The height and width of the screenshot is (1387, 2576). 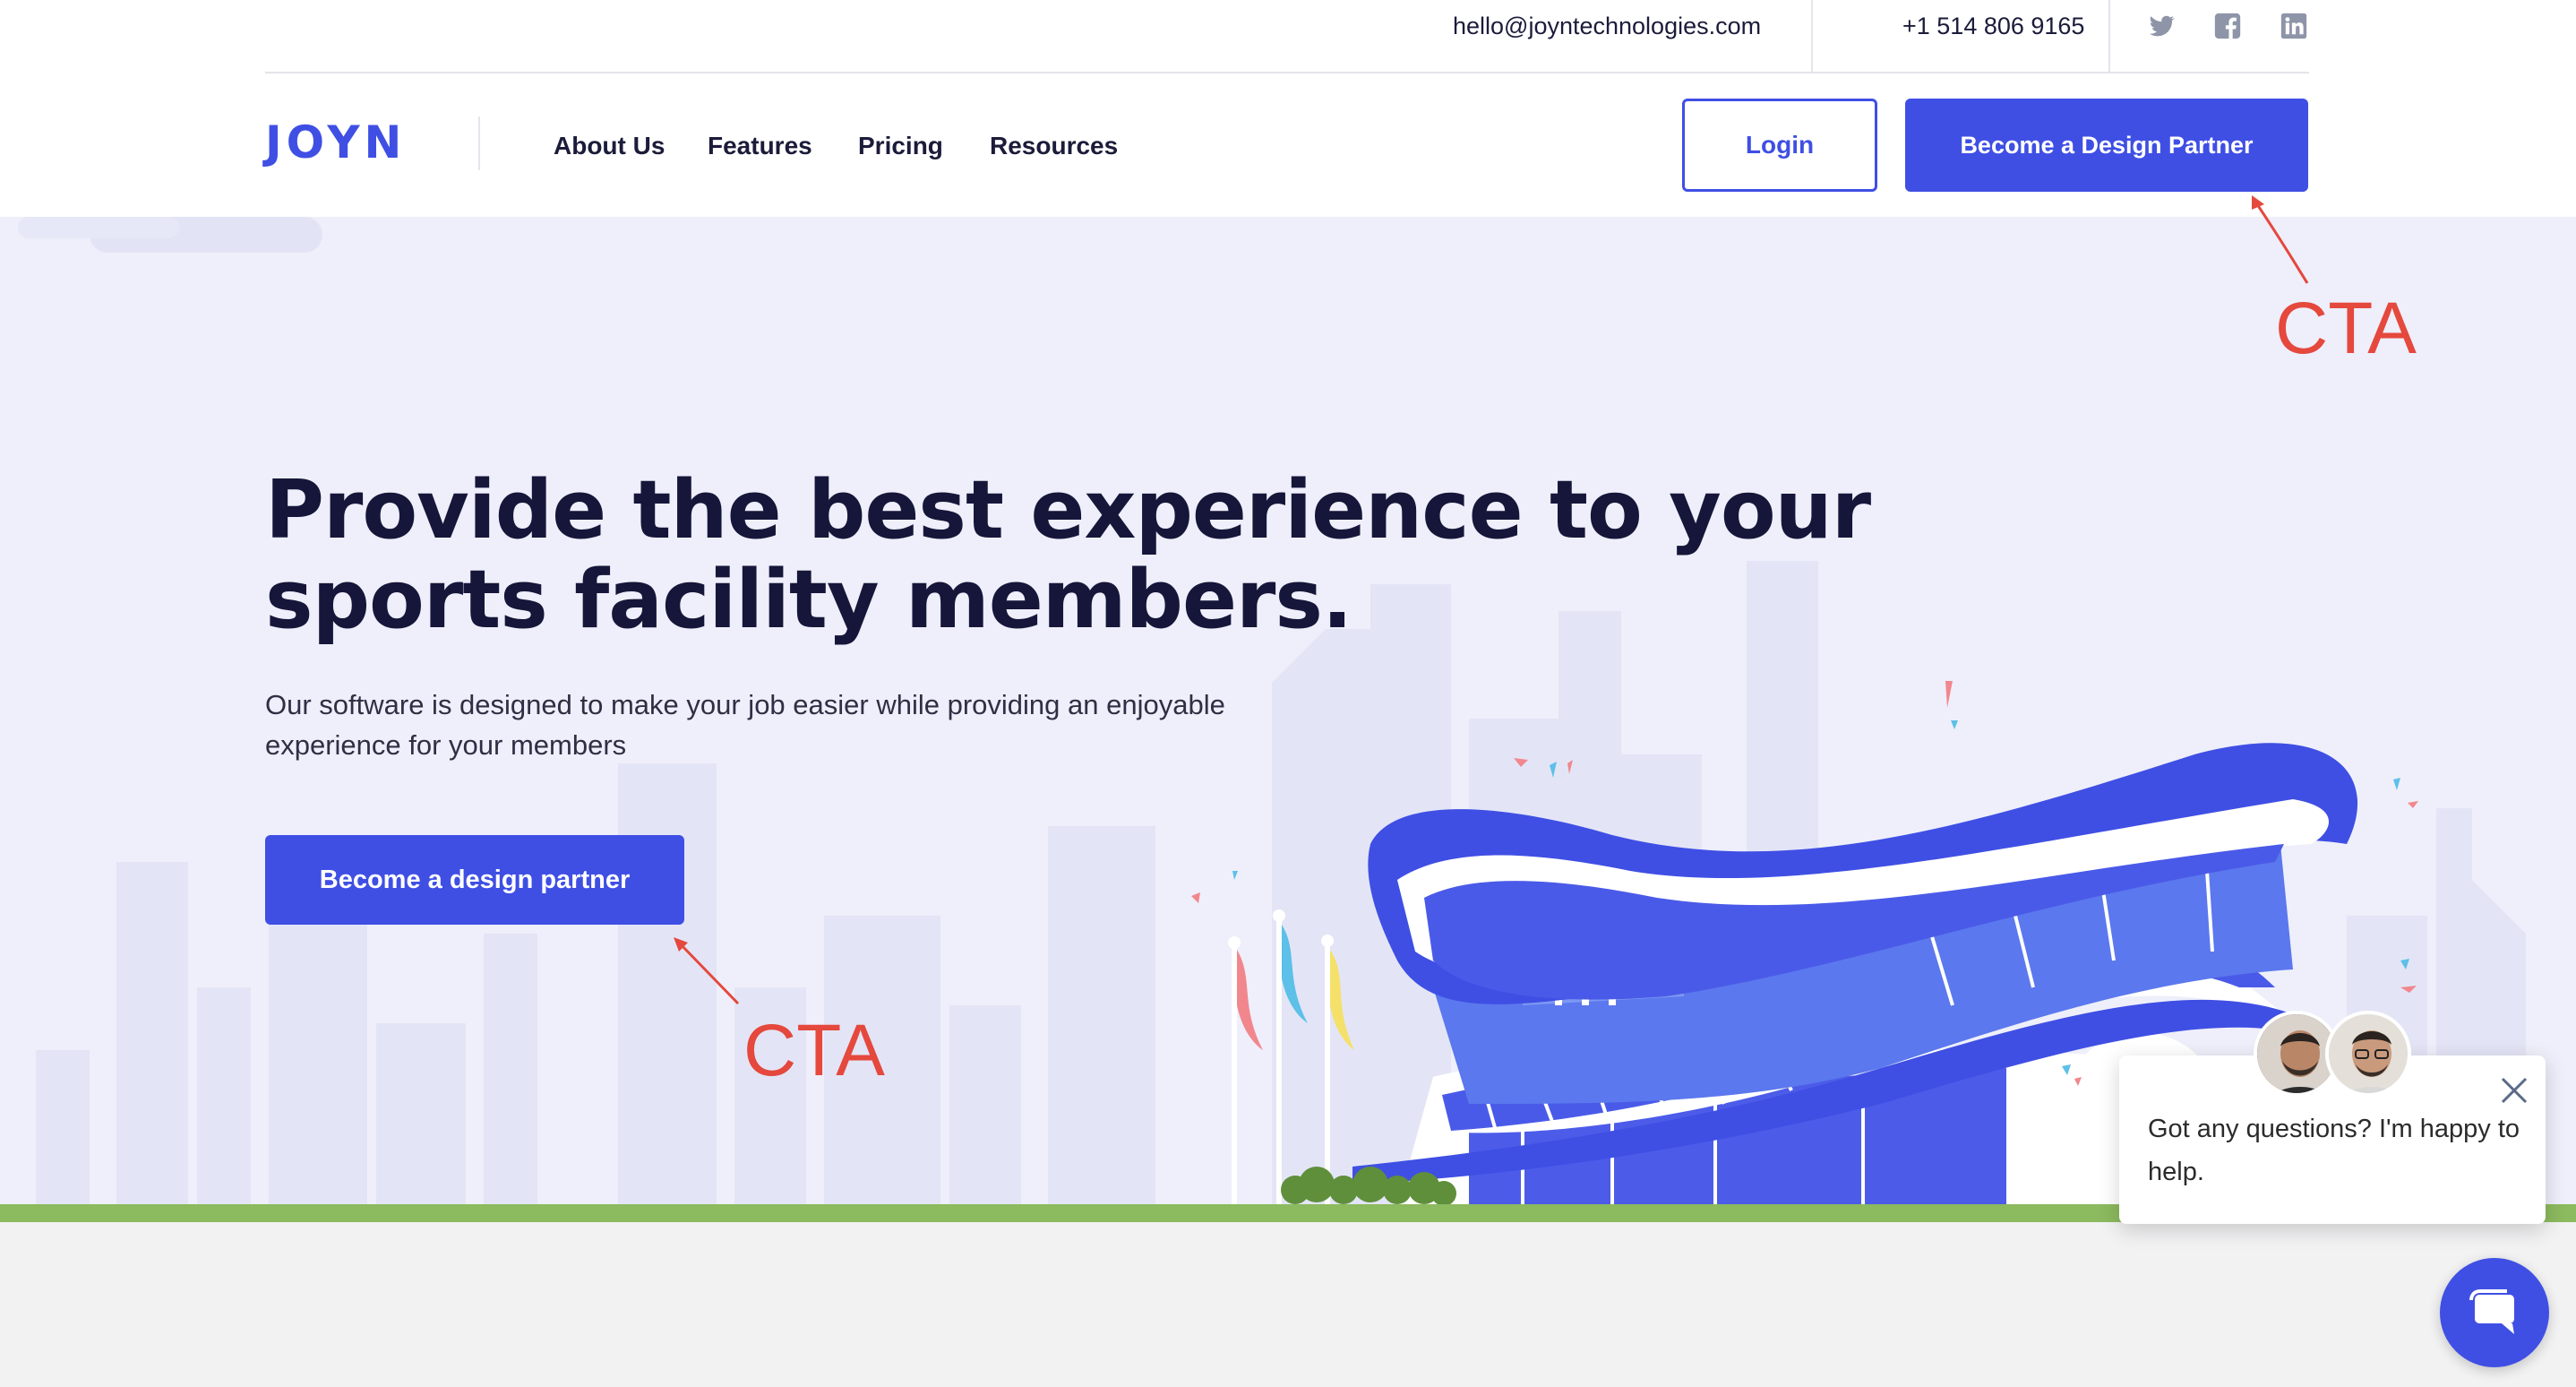 I want to click on hero-title-line: sports facility members., so click(x=808, y=600).